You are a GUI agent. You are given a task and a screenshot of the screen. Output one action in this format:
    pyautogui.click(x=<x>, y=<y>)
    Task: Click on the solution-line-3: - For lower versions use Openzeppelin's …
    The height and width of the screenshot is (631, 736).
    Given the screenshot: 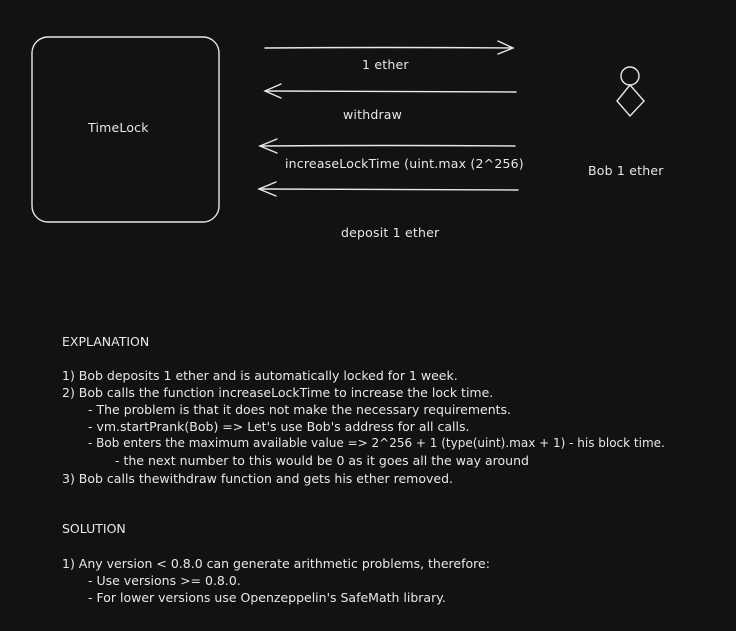 What is the action you would take?
    pyautogui.click(x=267, y=597)
    